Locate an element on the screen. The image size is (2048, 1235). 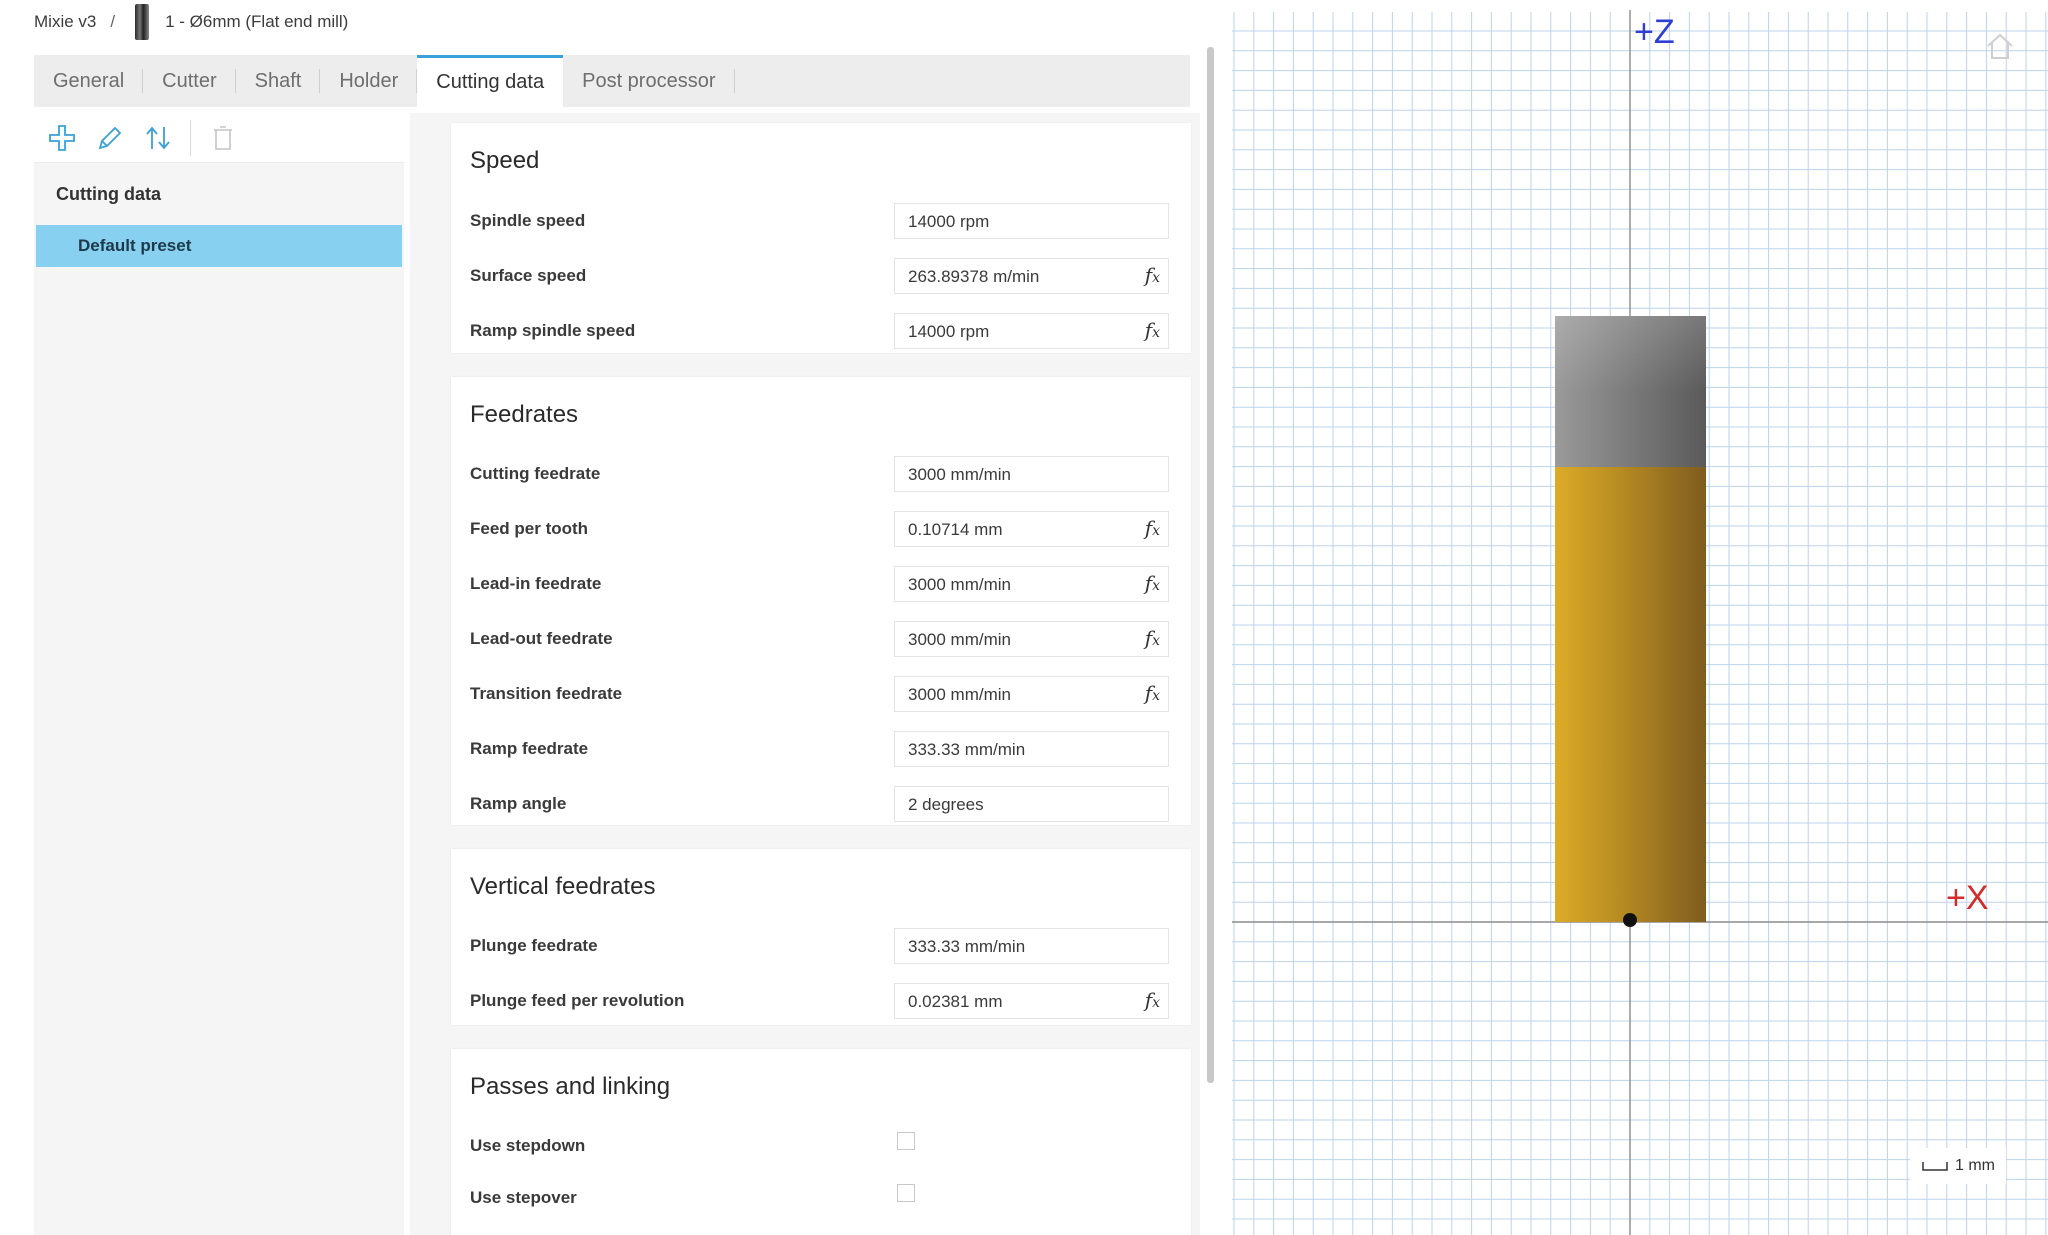
home-icon is located at coordinates (2000, 46).